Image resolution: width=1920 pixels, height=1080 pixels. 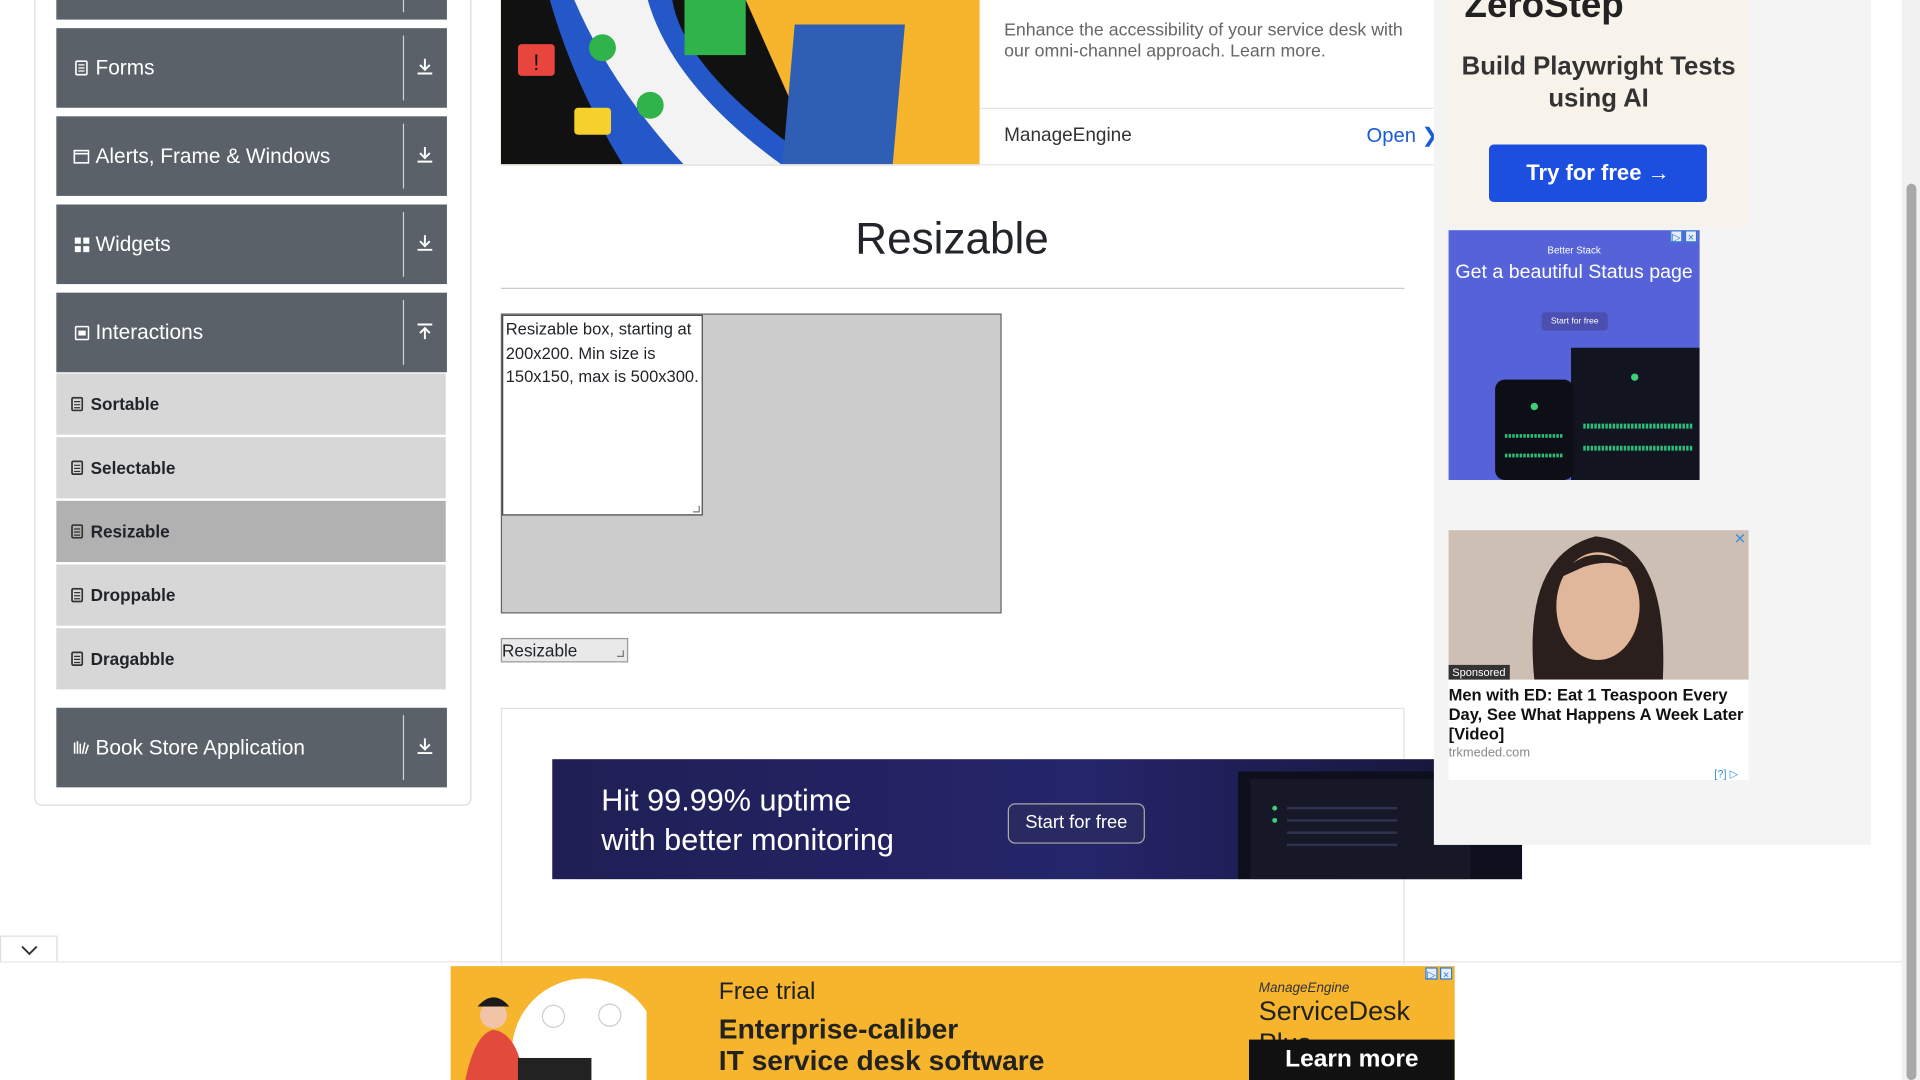 What do you see at coordinates (726, 800) in the screenshot?
I see `banner-ad-line1: Hit 99.99% uptime` at bounding box center [726, 800].